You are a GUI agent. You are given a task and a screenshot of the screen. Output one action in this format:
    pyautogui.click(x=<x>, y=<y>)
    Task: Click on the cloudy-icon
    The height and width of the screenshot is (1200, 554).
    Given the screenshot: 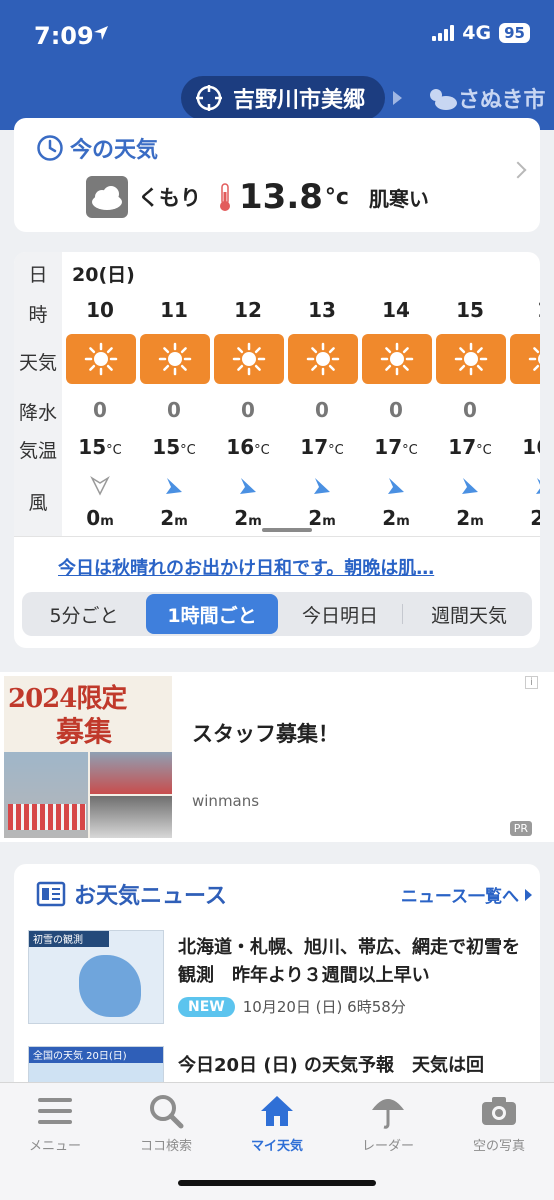 What is the action you would take?
    pyautogui.click(x=107, y=197)
    